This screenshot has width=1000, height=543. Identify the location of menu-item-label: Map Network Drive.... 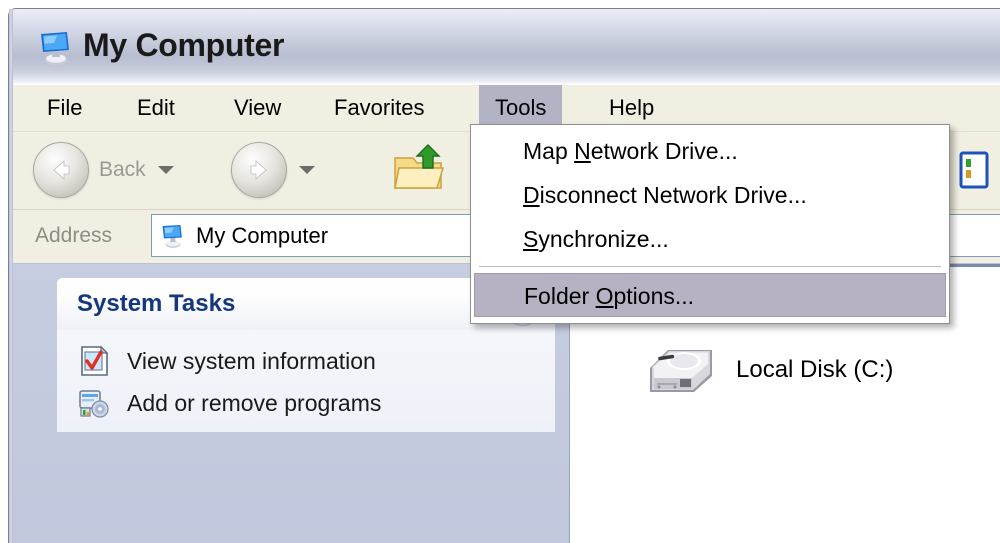
(630, 151).